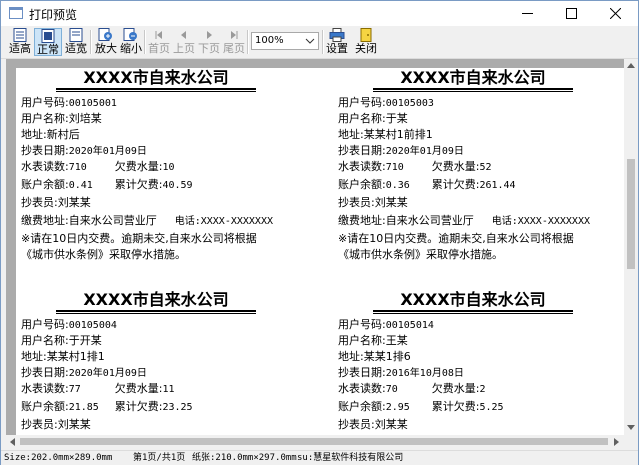 The image size is (639, 465). What do you see at coordinates (412, 388) in the screenshot?
I see `meter-line: 水表读数:70 欠费水量:2` at bounding box center [412, 388].